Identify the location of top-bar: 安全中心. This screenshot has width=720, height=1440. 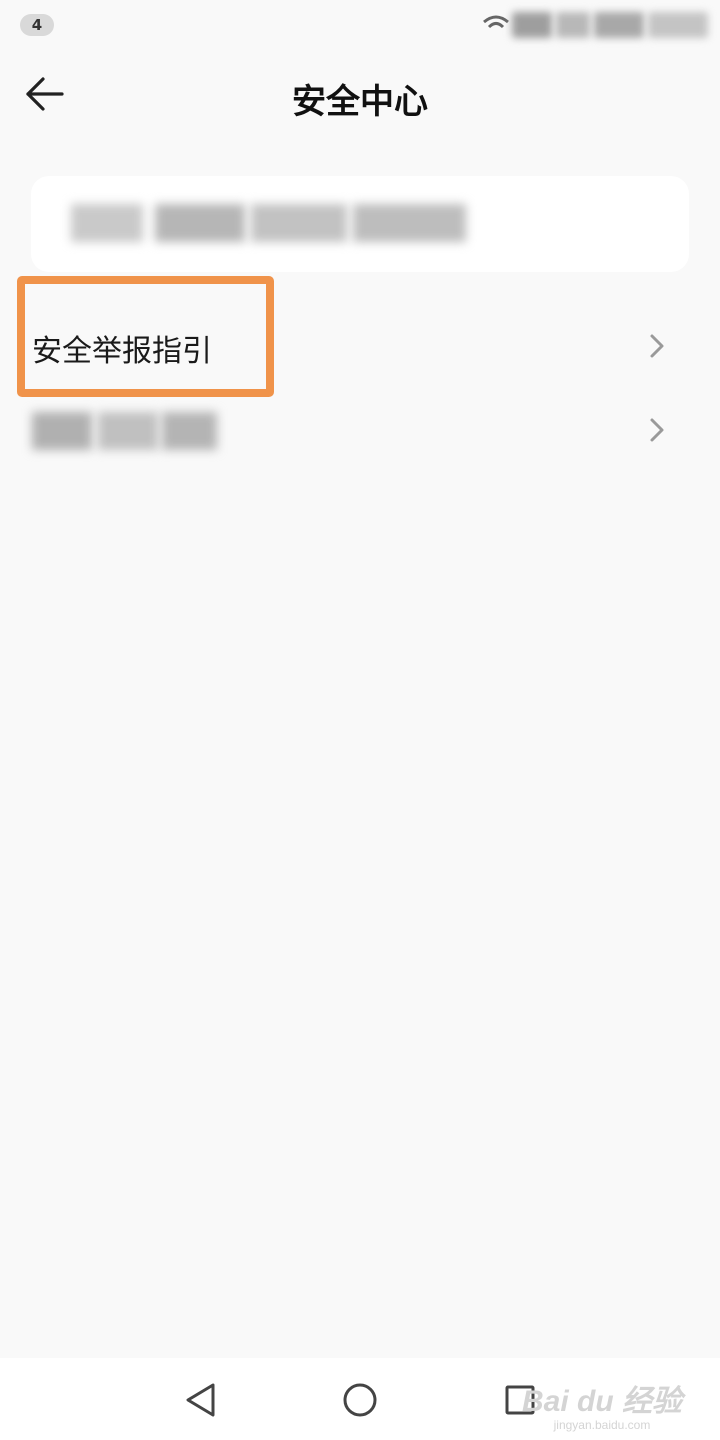
(360, 96).